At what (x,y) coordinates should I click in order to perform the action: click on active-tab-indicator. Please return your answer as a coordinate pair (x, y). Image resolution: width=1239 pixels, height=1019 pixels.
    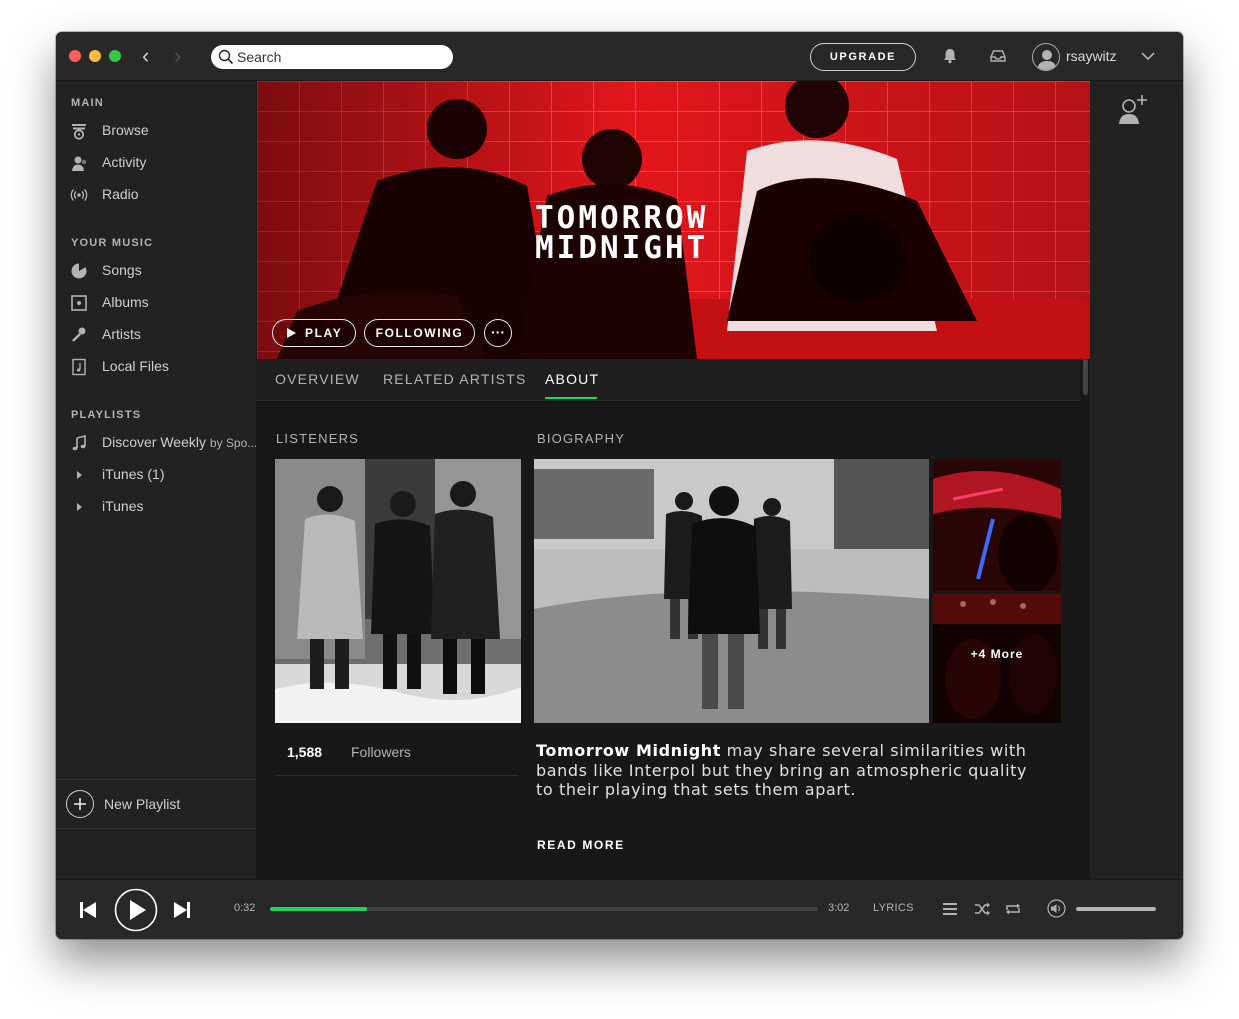
    Looking at the image, I should click on (571, 398).